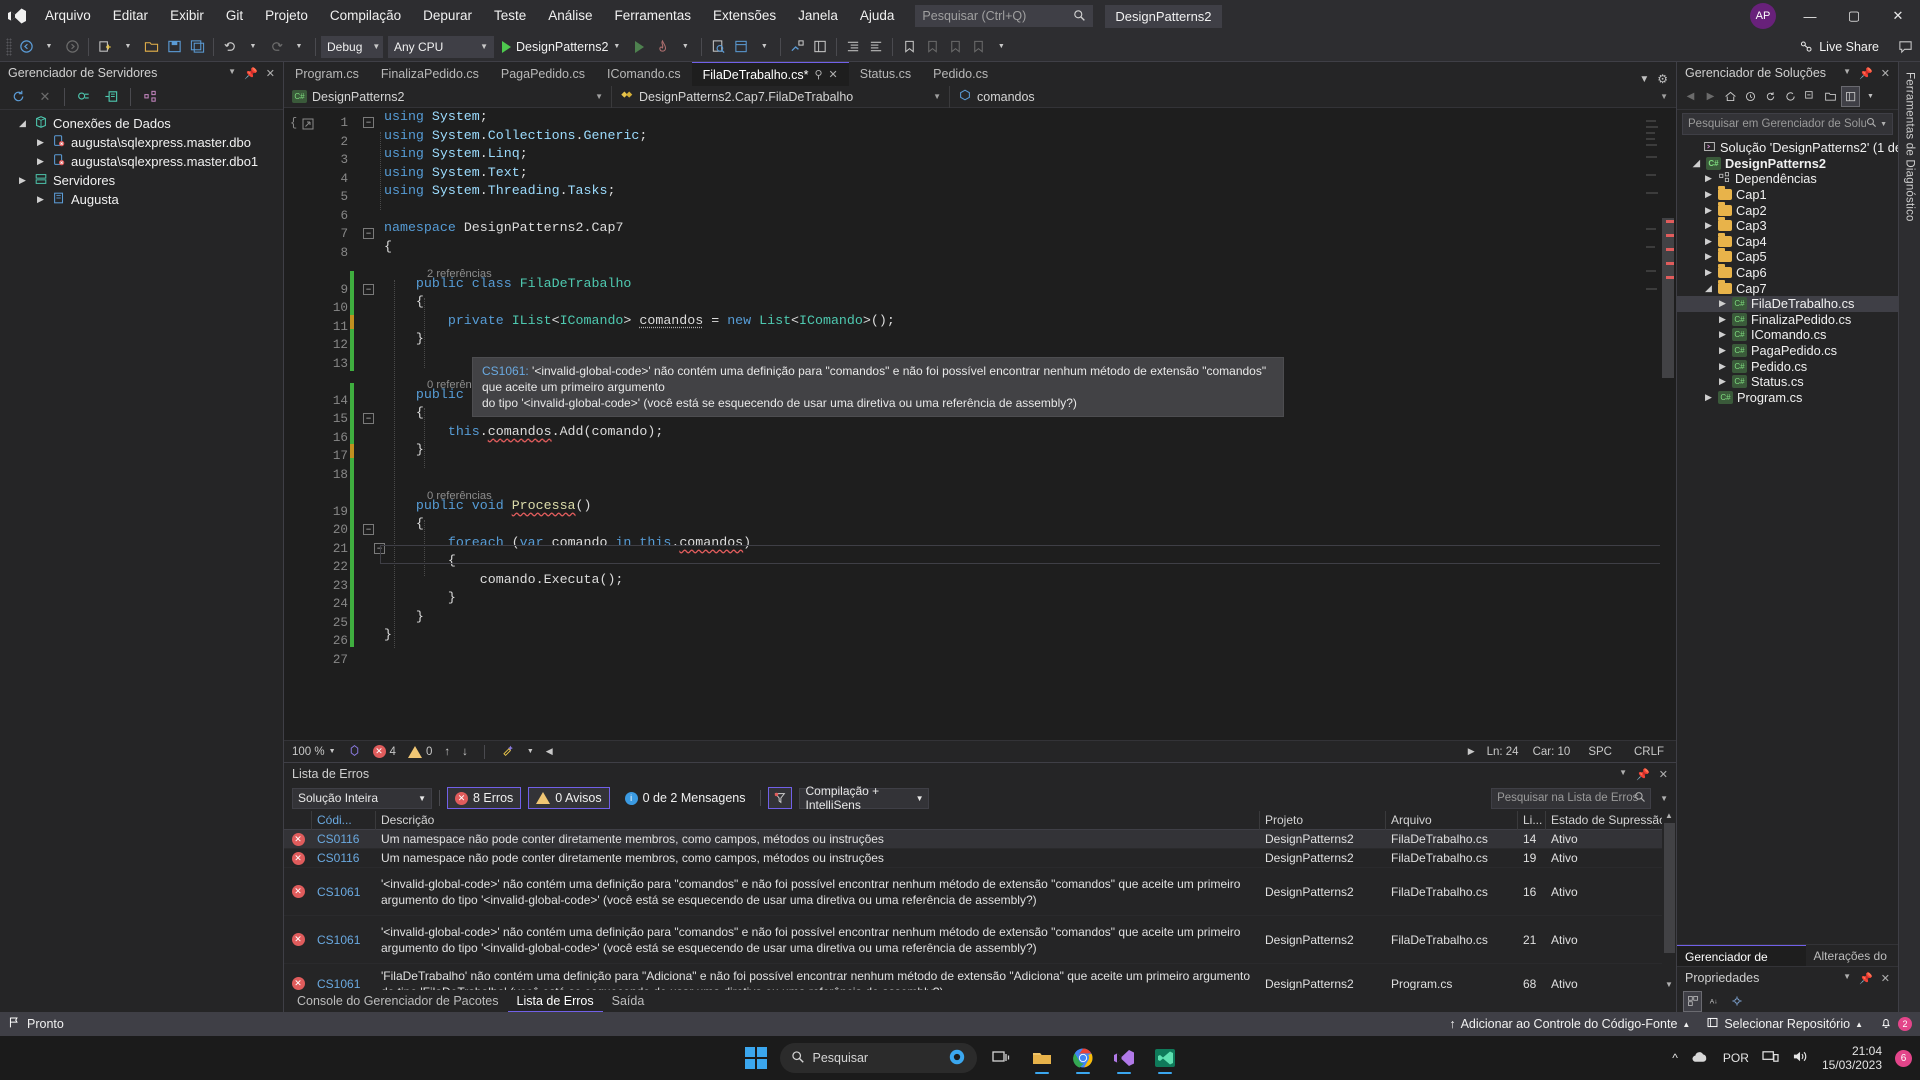  What do you see at coordinates (685, 47) in the screenshot?
I see `hot-reload-dropdown-icon: ▼` at bounding box center [685, 47].